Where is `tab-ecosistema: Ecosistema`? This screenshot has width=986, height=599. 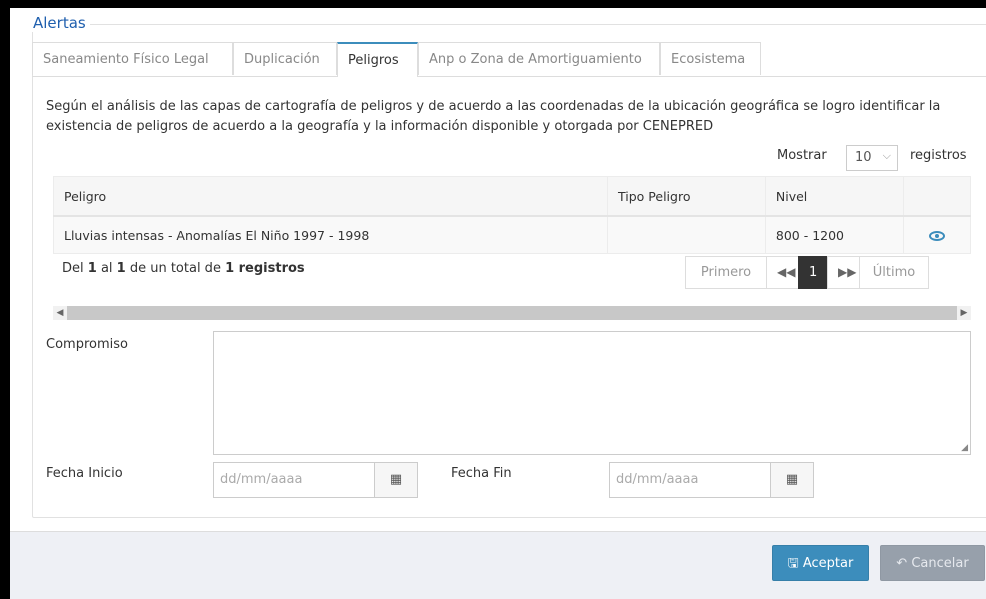 tab-ecosistema: Ecosistema is located at coordinates (710, 58).